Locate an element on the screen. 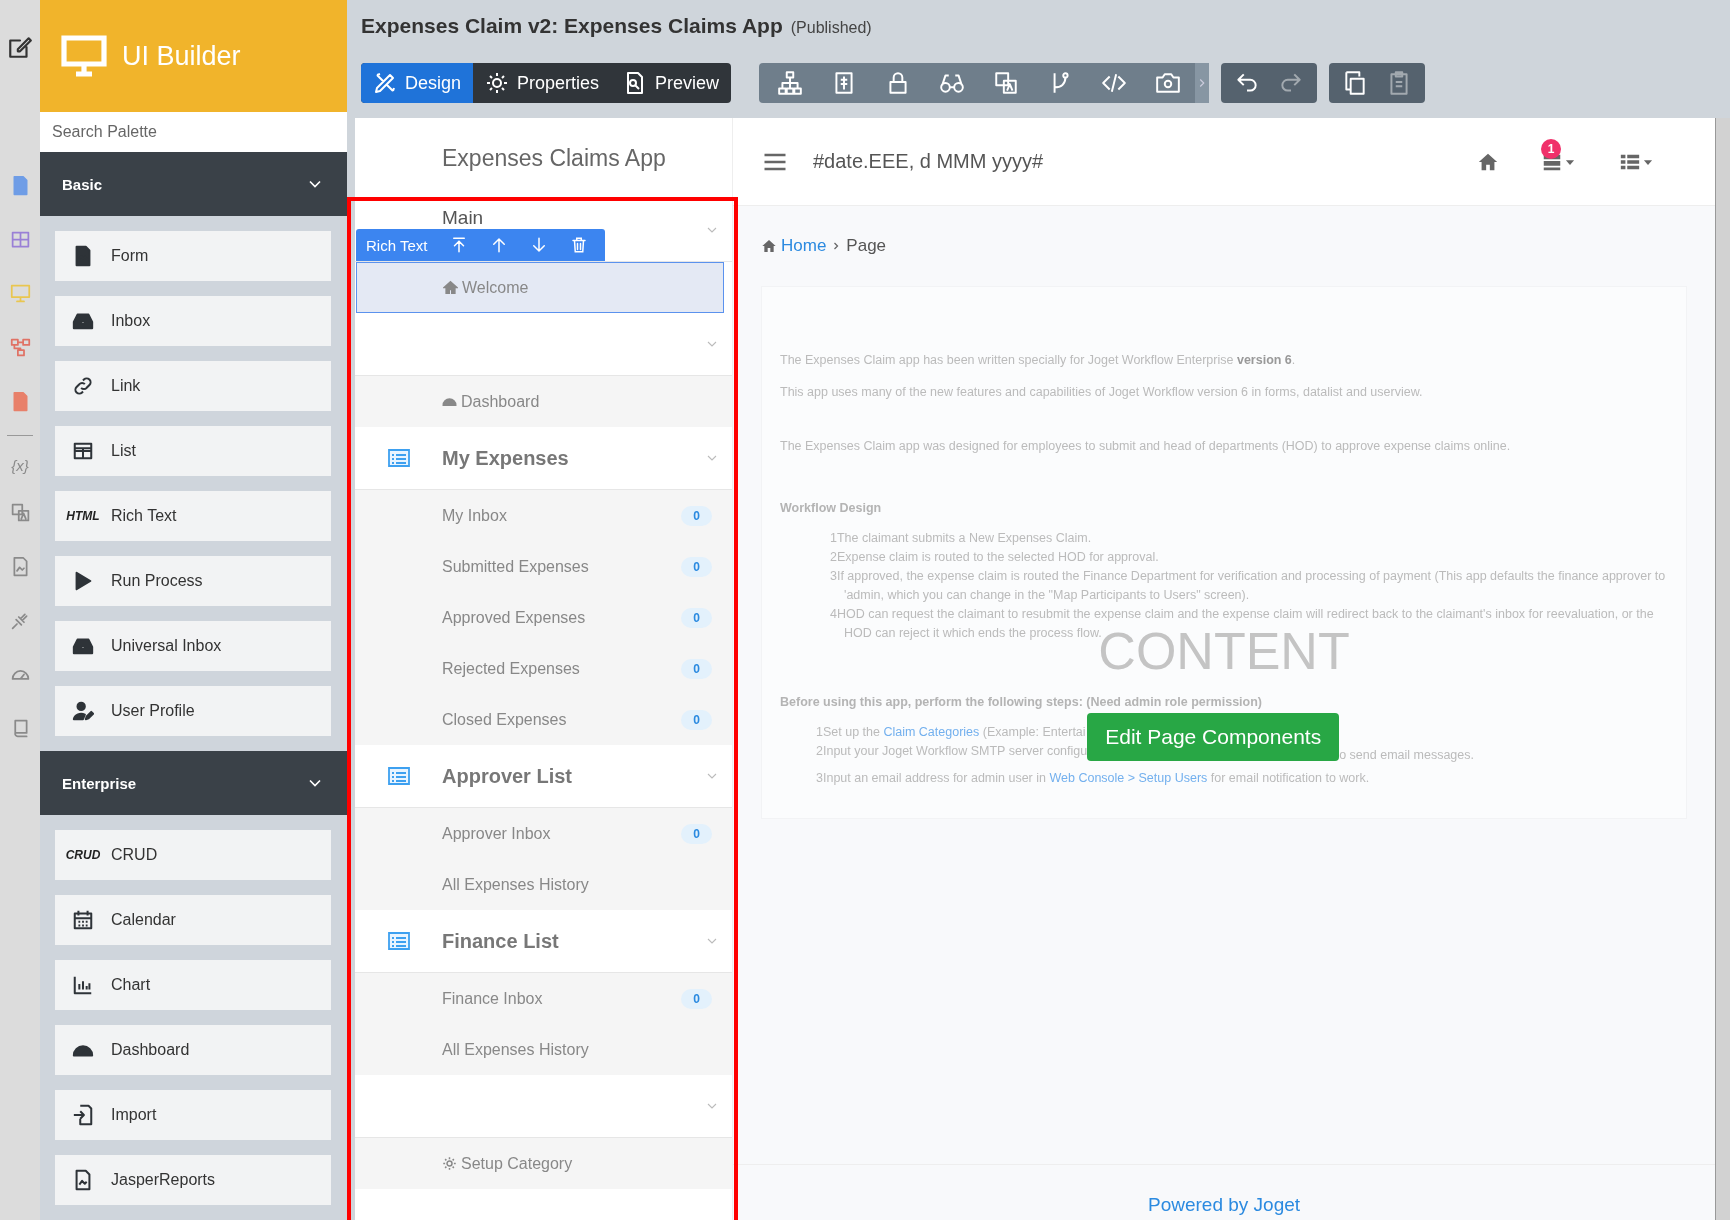 The image size is (1730, 1220). paragraph: The Expenses Claim app has been written specially for Joget Workflow Enterprise version 6. is located at coordinates (1038, 360).